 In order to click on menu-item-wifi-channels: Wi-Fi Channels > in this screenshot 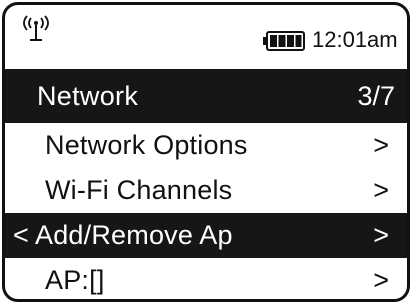, I will do `click(206, 190)`.